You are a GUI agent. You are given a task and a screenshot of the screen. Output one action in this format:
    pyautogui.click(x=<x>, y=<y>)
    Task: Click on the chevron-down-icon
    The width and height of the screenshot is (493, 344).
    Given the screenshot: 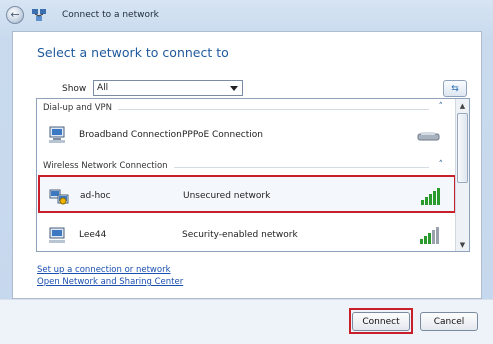 What is the action you would take?
    pyautogui.click(x=234, y=88)
    